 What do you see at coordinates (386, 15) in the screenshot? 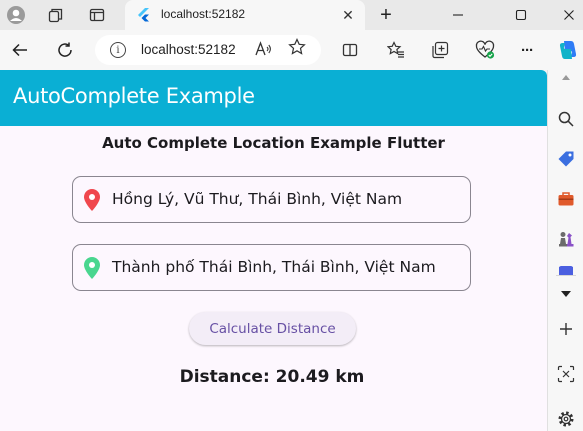
I see `new-tab-button: +` at bounding box center [386, 15].